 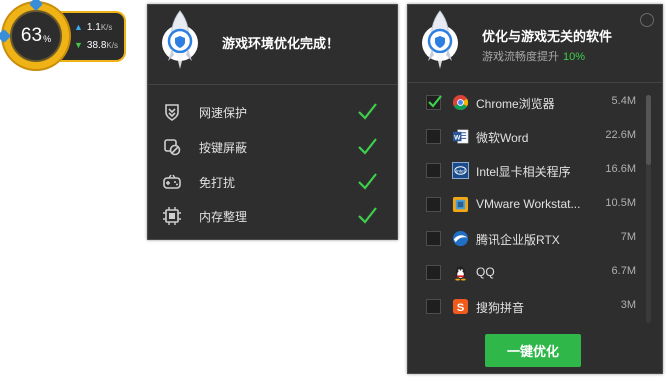 What do you see at coordinates (460, 204) in the screenshot?
I see `vmware-icon` at bounding box center [460, 204].